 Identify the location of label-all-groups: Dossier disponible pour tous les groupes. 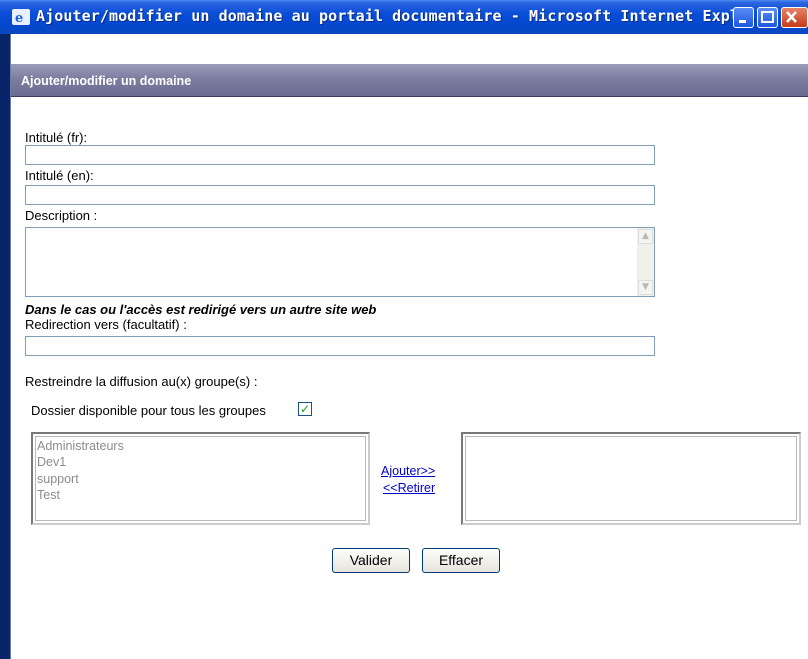
(148, 410).